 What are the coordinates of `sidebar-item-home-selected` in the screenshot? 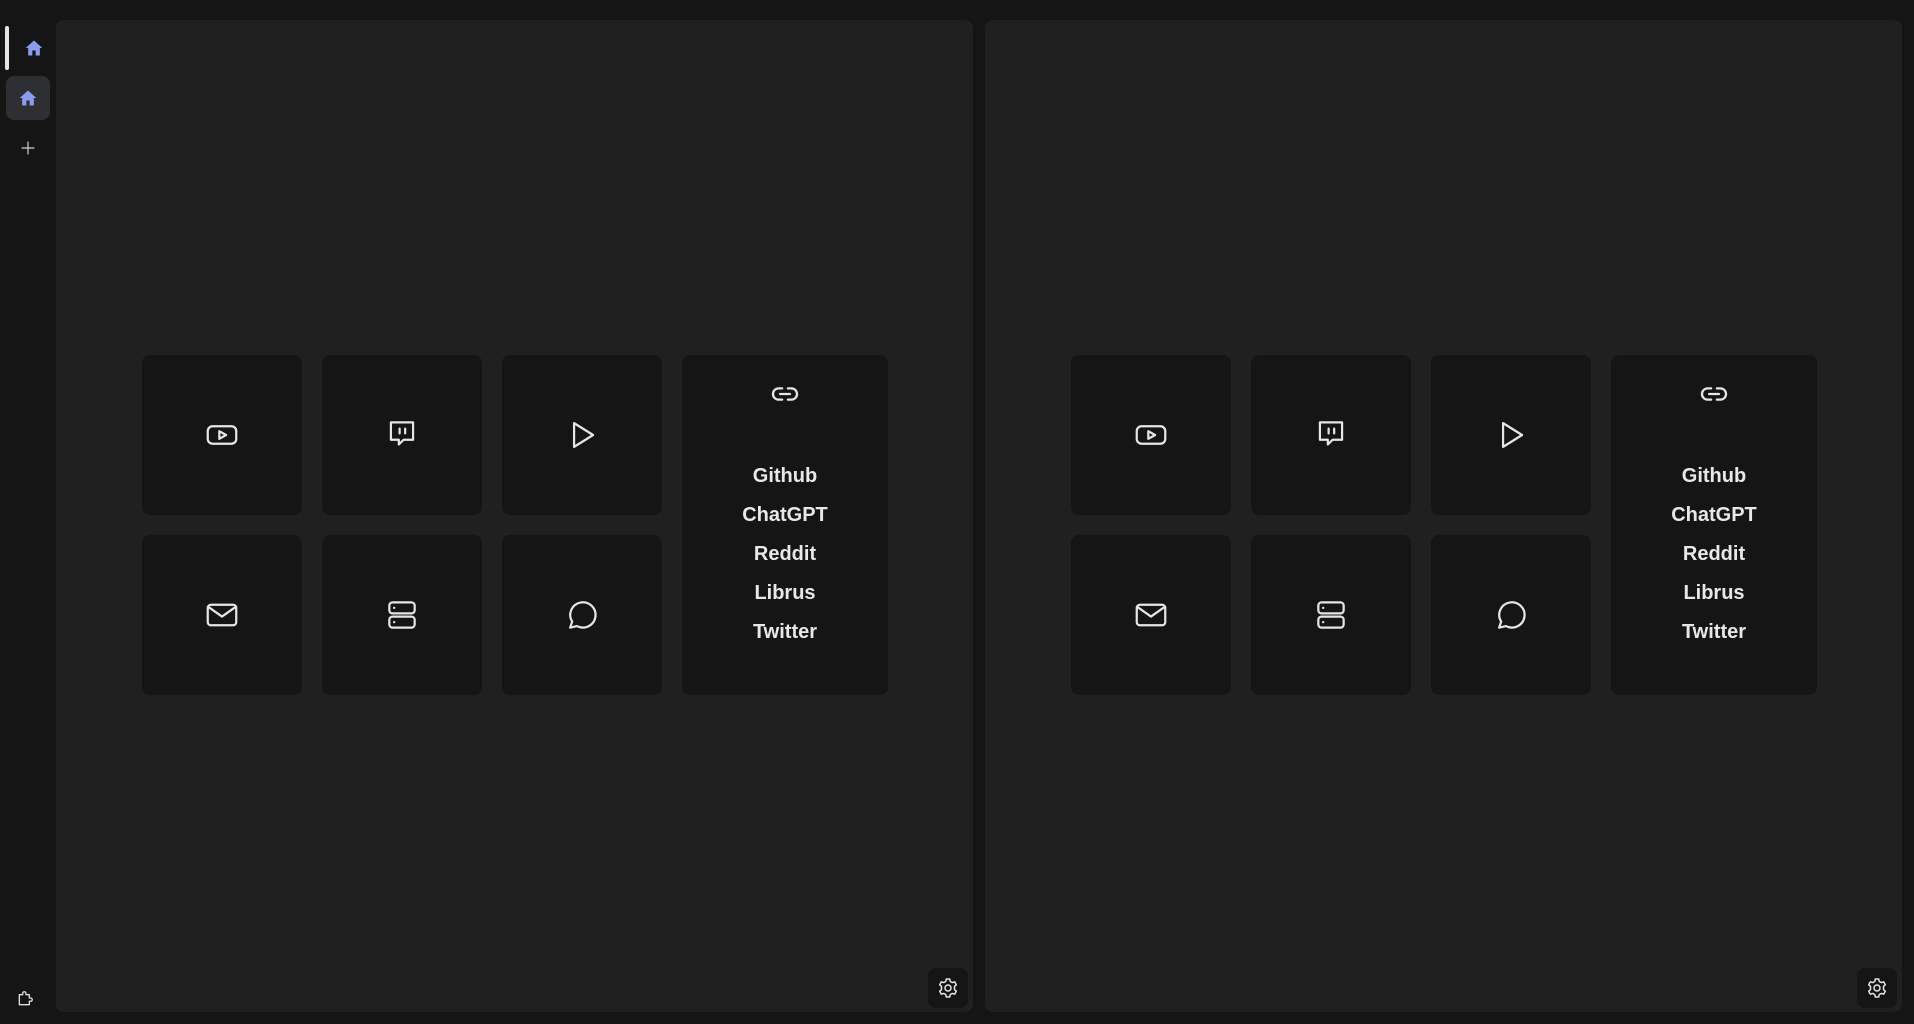 It's located at (28, 98).